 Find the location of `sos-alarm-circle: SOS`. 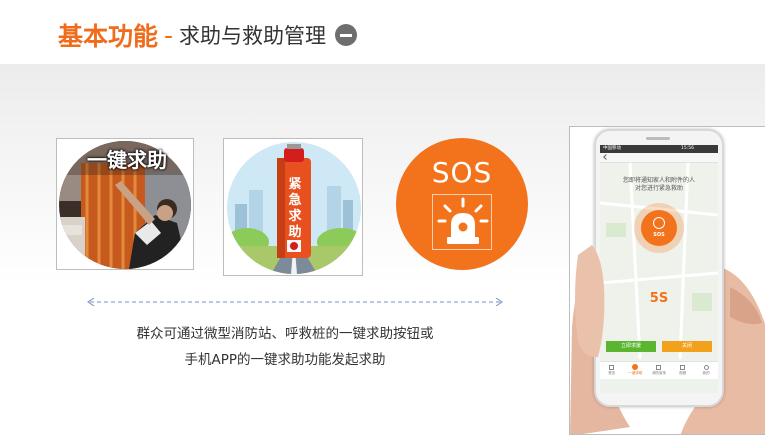

sos-alarm-circle: SOS is located at coordinates (462, 204).